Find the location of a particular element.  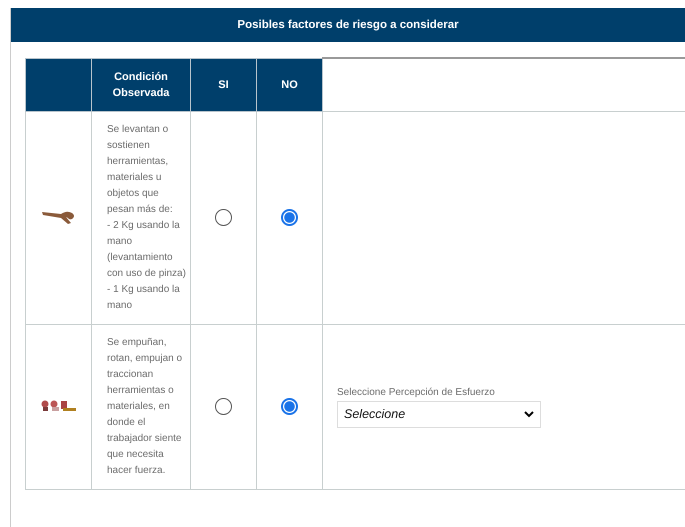

chevron-down-icon is located at coordinates (529, 414).